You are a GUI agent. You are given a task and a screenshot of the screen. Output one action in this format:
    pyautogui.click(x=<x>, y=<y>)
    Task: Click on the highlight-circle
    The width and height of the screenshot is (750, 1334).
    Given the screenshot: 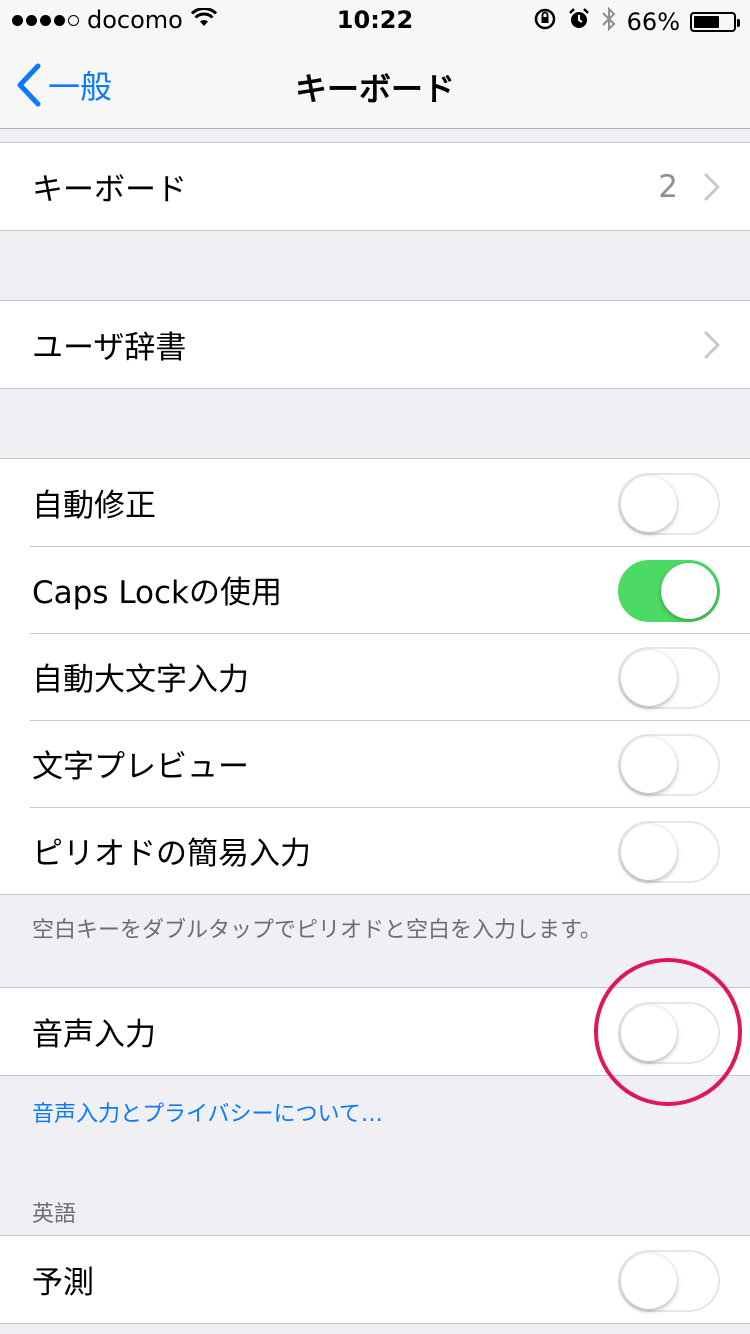 What is the action you would take?
    pyautogui.click(x=668, y=1032)
    